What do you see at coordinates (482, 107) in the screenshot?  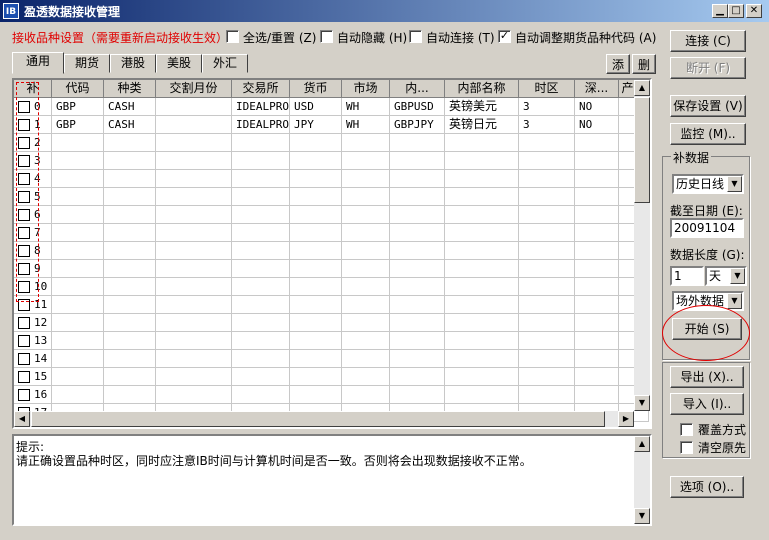 I see `table-cell: 英镑美元` at bounding box center [482, 107].